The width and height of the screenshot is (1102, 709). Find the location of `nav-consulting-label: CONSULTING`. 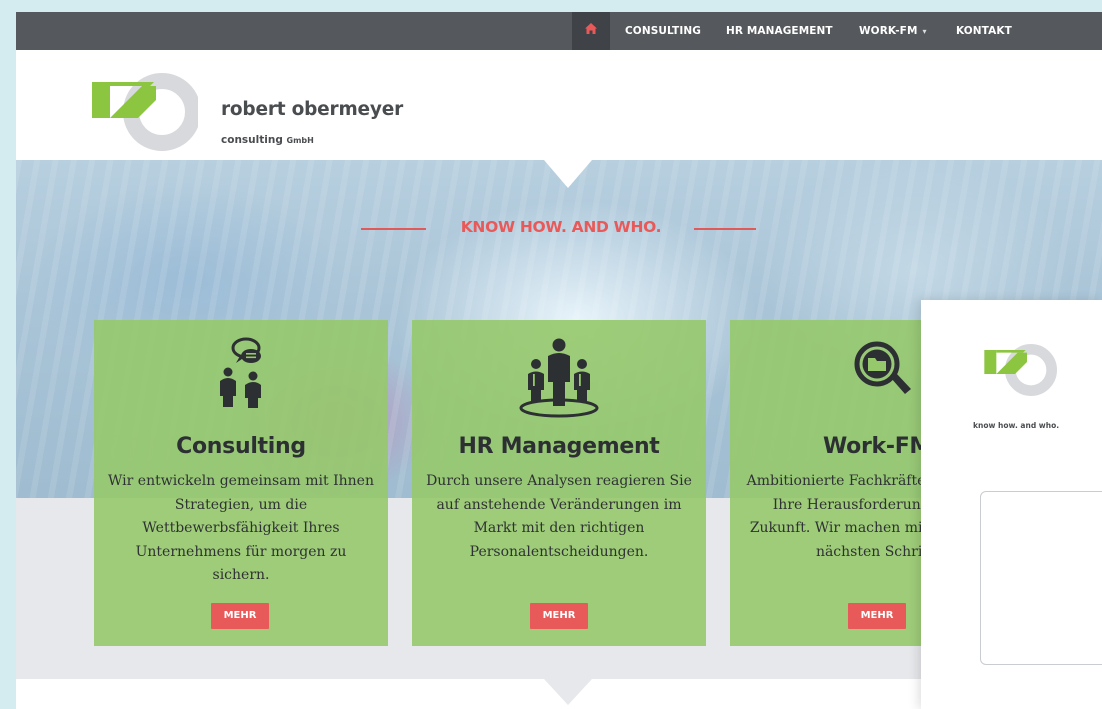

nav-consulting-label: CONSULTING is located at coordinates (663, 31).